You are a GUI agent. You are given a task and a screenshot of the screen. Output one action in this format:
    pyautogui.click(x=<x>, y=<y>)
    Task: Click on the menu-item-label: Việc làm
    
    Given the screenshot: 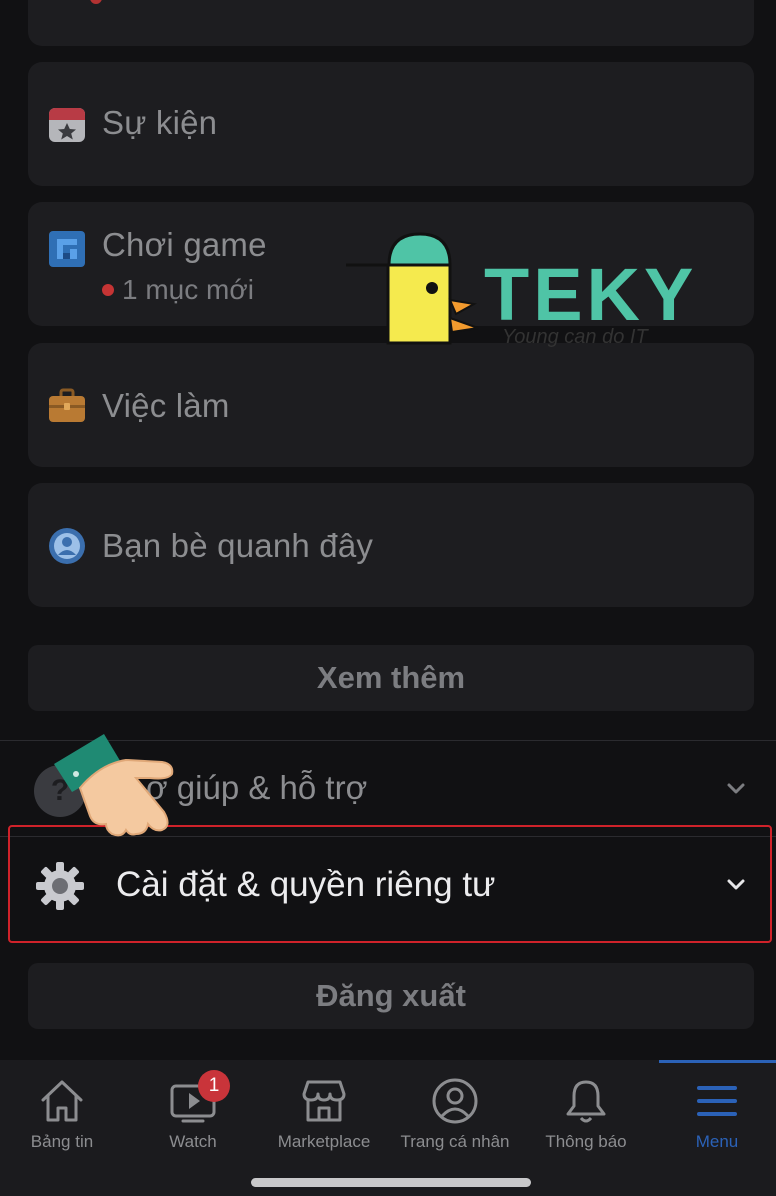 What is the action you would take?
    pyautogui.click(x=166, y=405)
    